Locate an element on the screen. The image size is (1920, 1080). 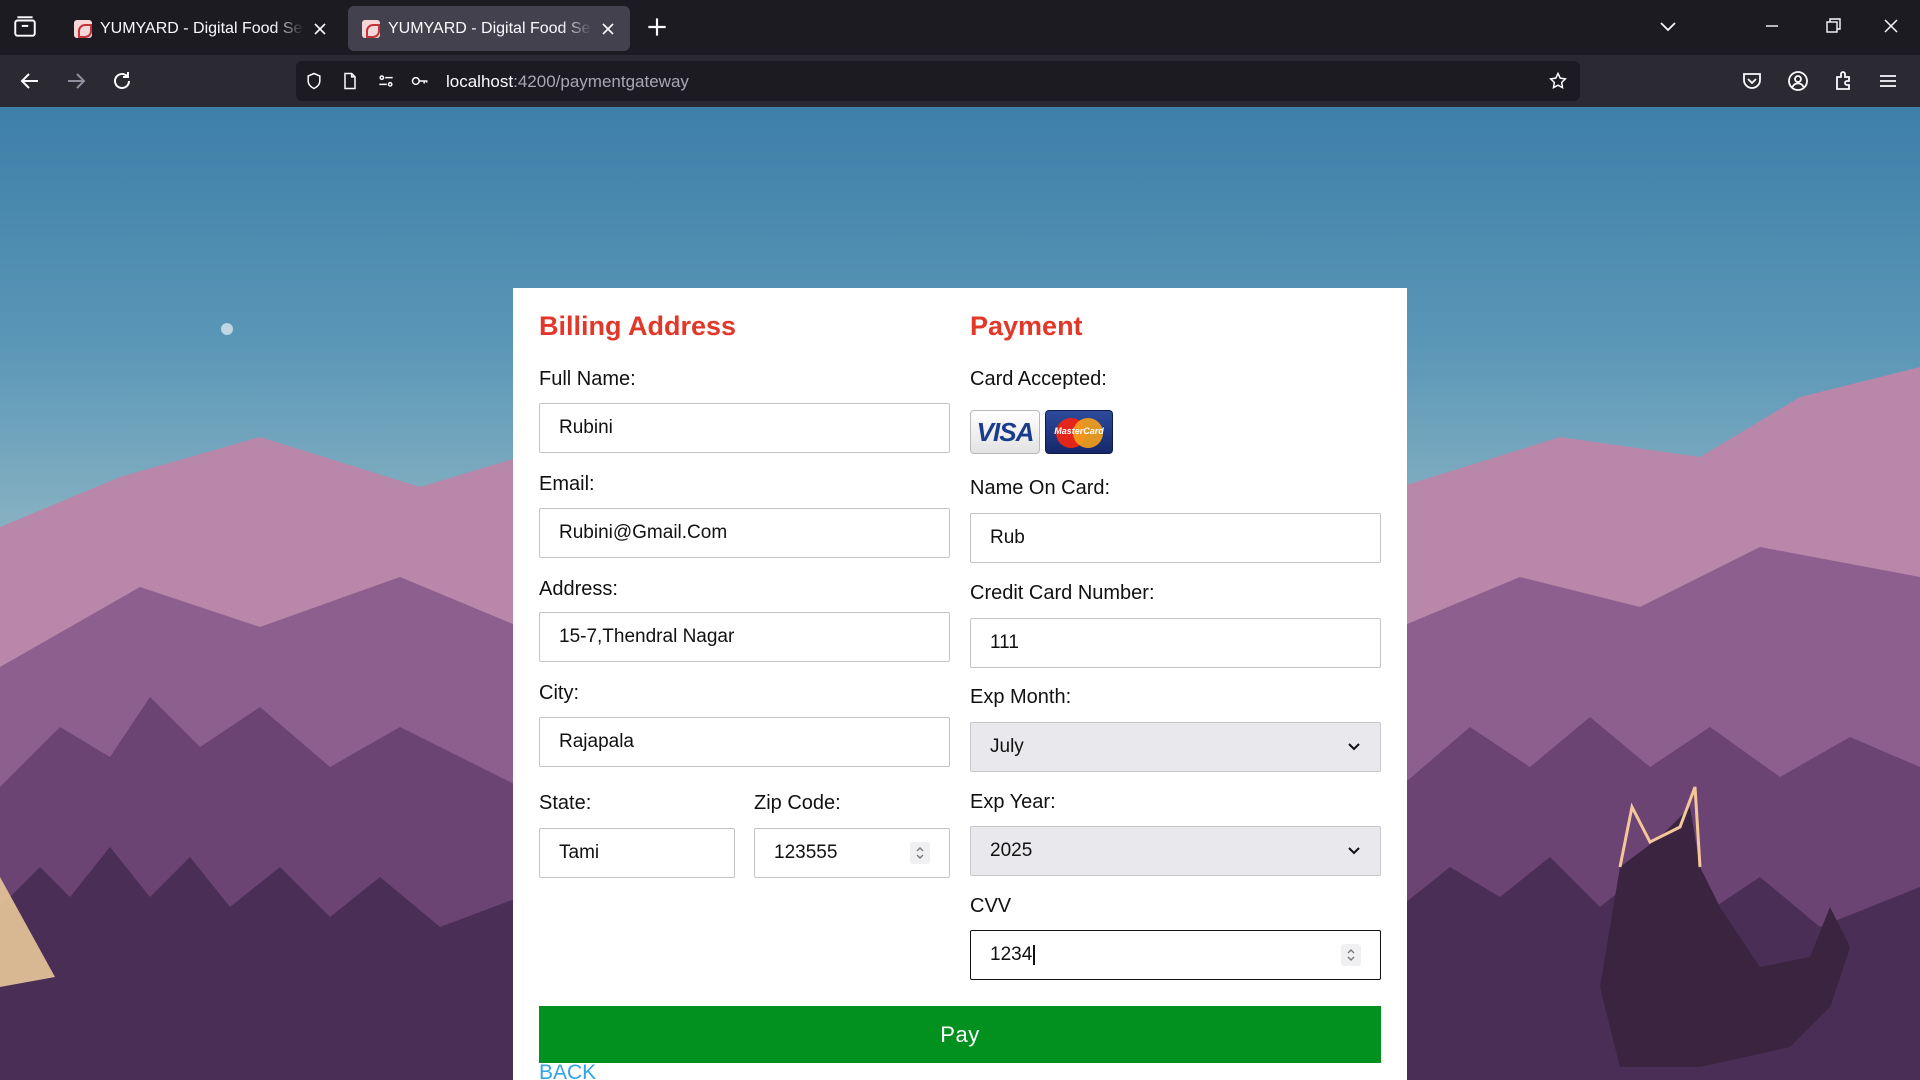
bookmark-star-icon is located at coordinates (1558, 81).